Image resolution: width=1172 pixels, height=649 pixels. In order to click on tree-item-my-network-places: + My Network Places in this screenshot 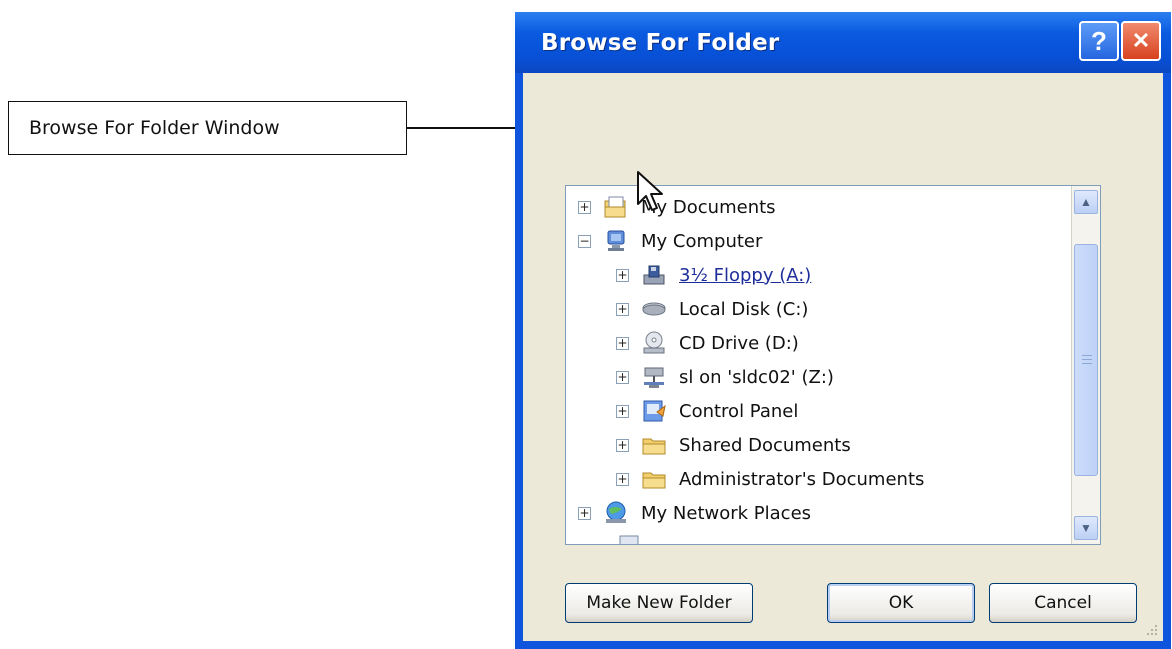, I will do `click(694, 513)`.